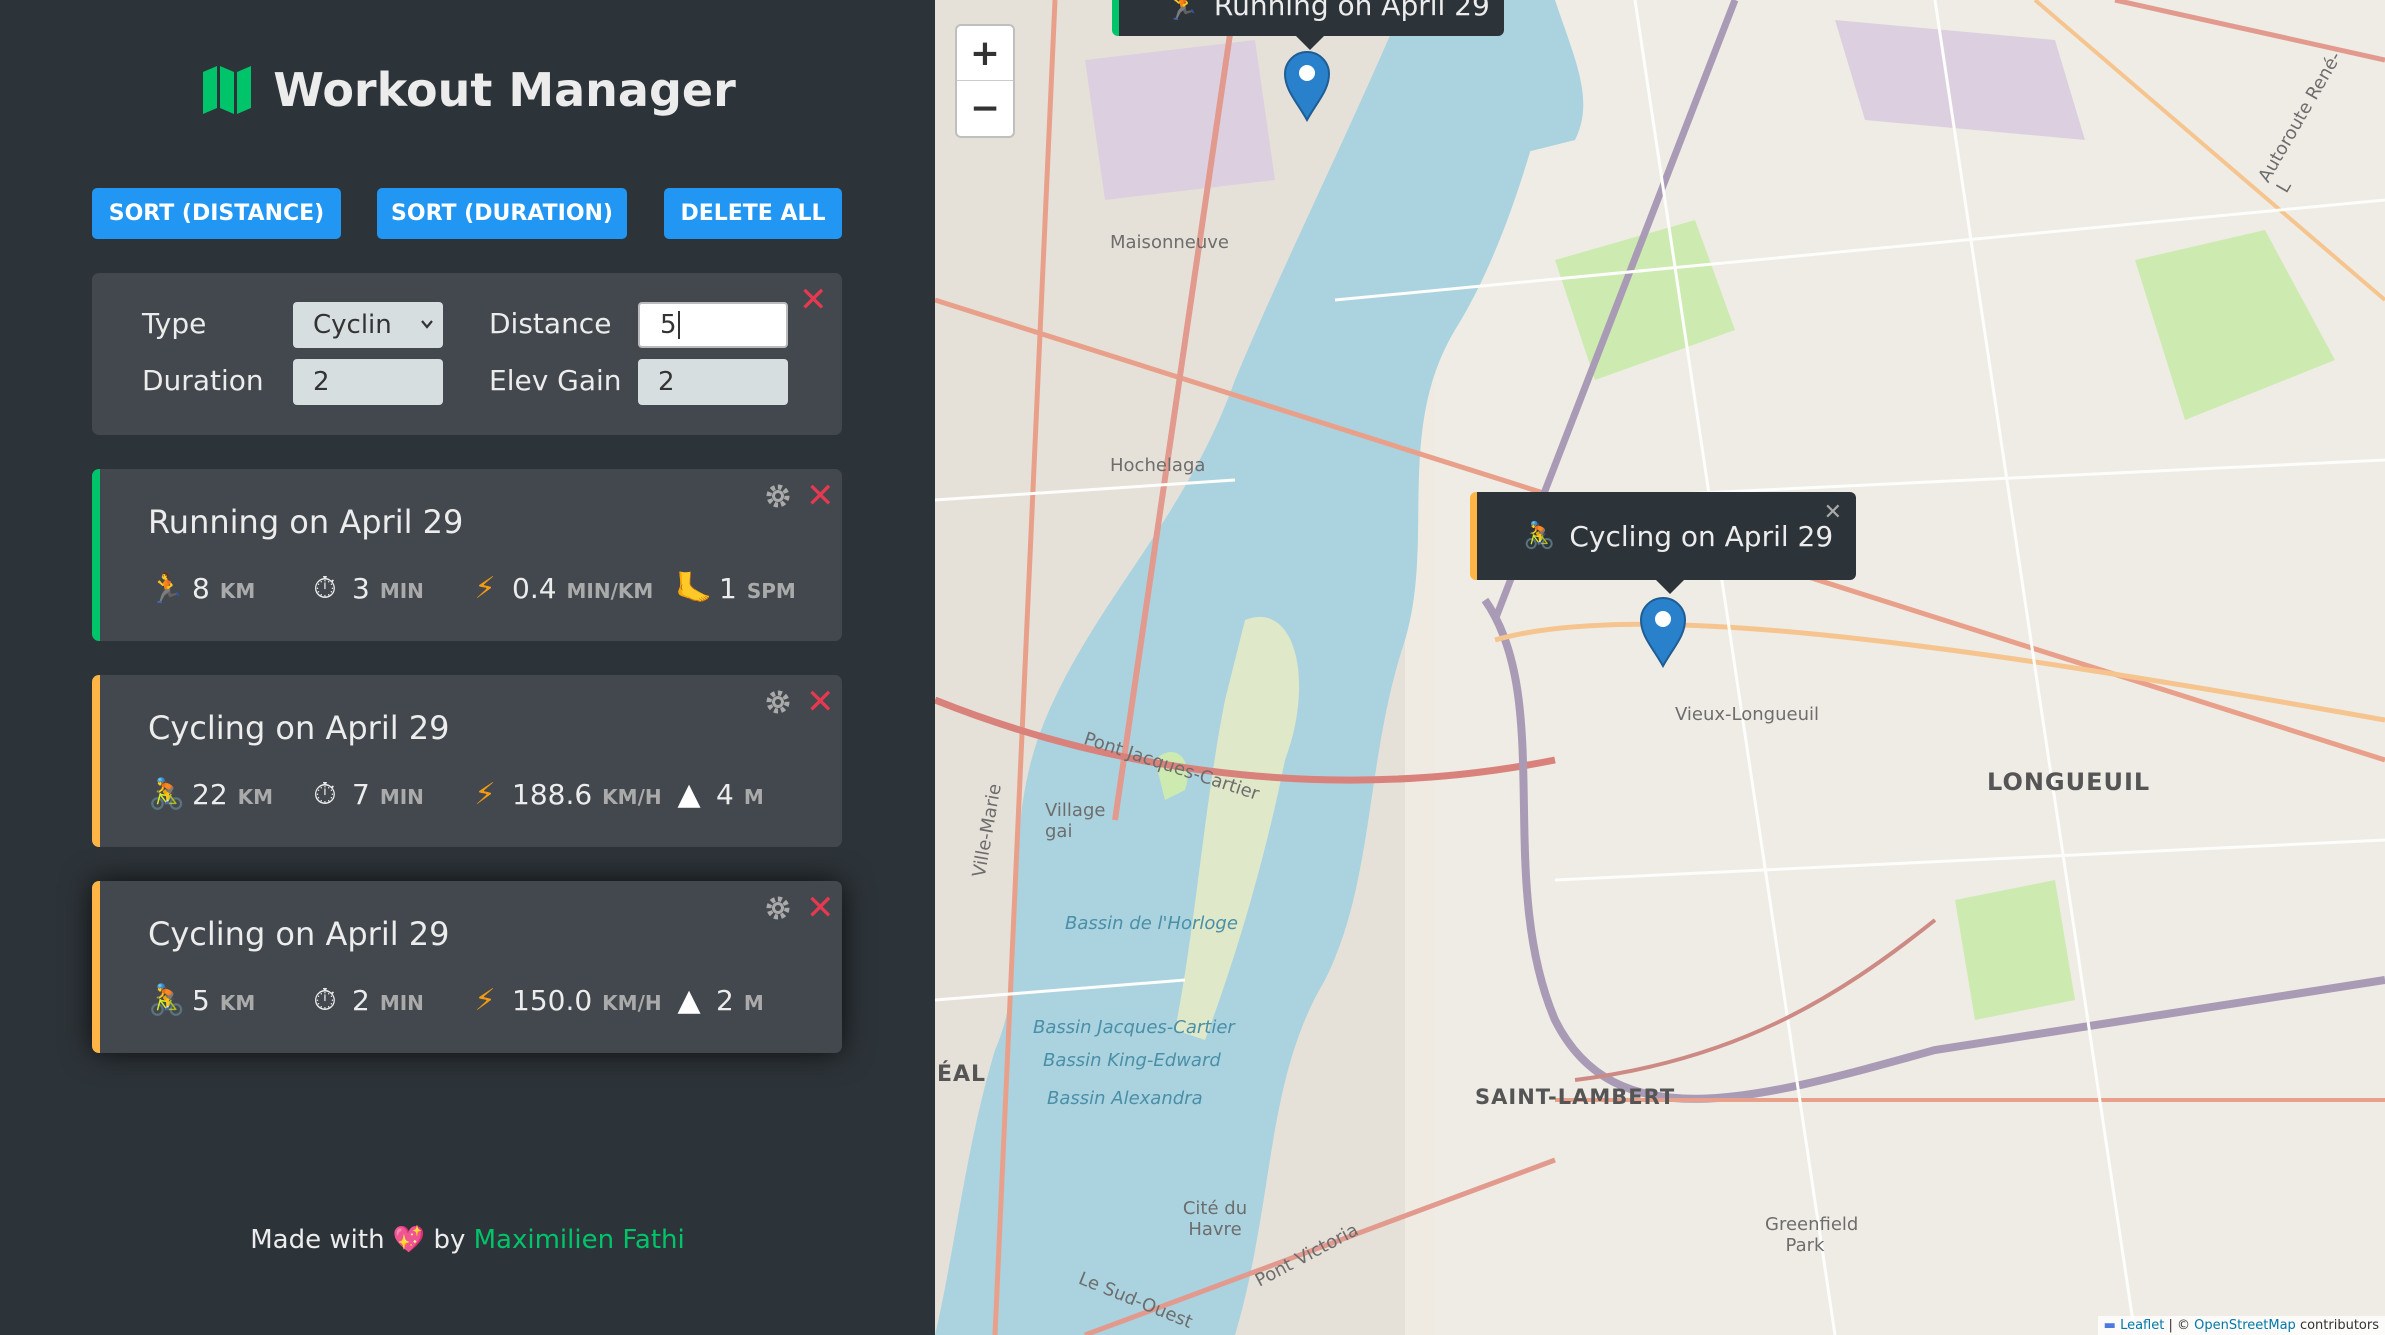  Describe the element at coordinates (502, 213) in the screenshot. I see `sort-duration-button: SORT (DURATION)` at that location.